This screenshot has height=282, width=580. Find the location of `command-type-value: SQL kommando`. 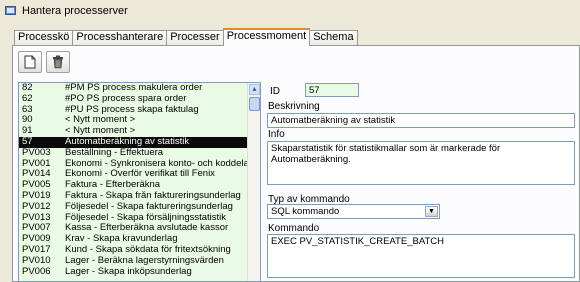

command-type-value: SQL kommando is located at coordinates (305, 211).